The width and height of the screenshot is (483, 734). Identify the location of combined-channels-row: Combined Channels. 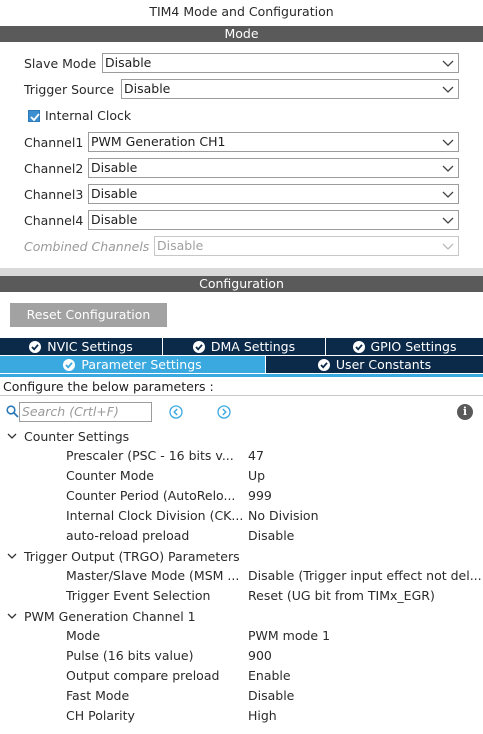
(86, 246).